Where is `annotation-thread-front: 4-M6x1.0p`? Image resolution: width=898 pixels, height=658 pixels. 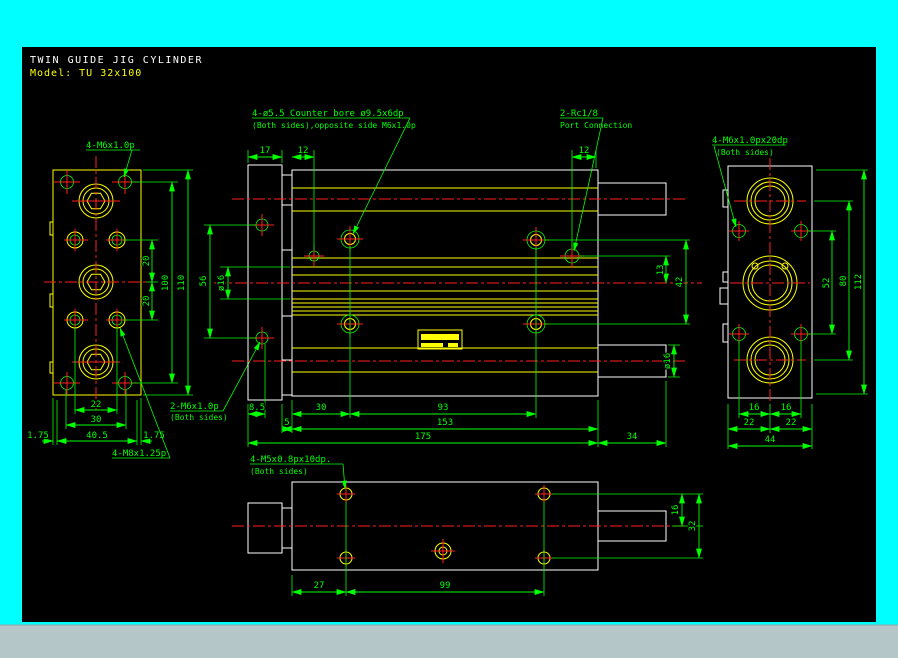 annotation-thread-front: 4-M6x1.0p is located at coordinates (110, 146).